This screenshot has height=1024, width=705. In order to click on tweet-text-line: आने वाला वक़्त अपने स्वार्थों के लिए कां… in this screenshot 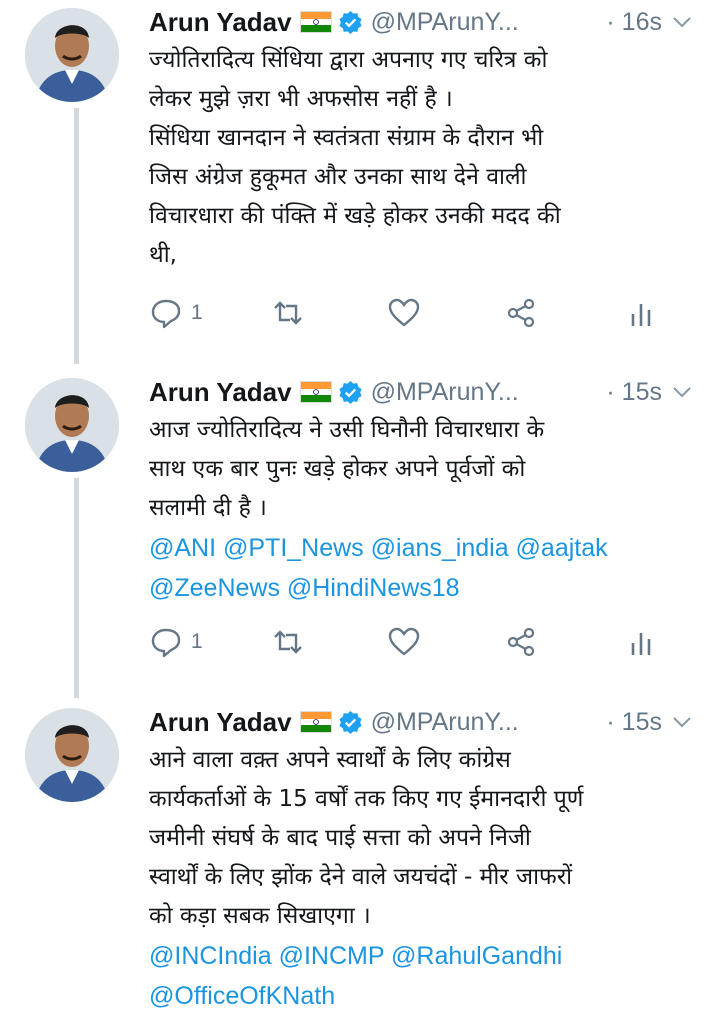, I will do `click(330, 760)`.